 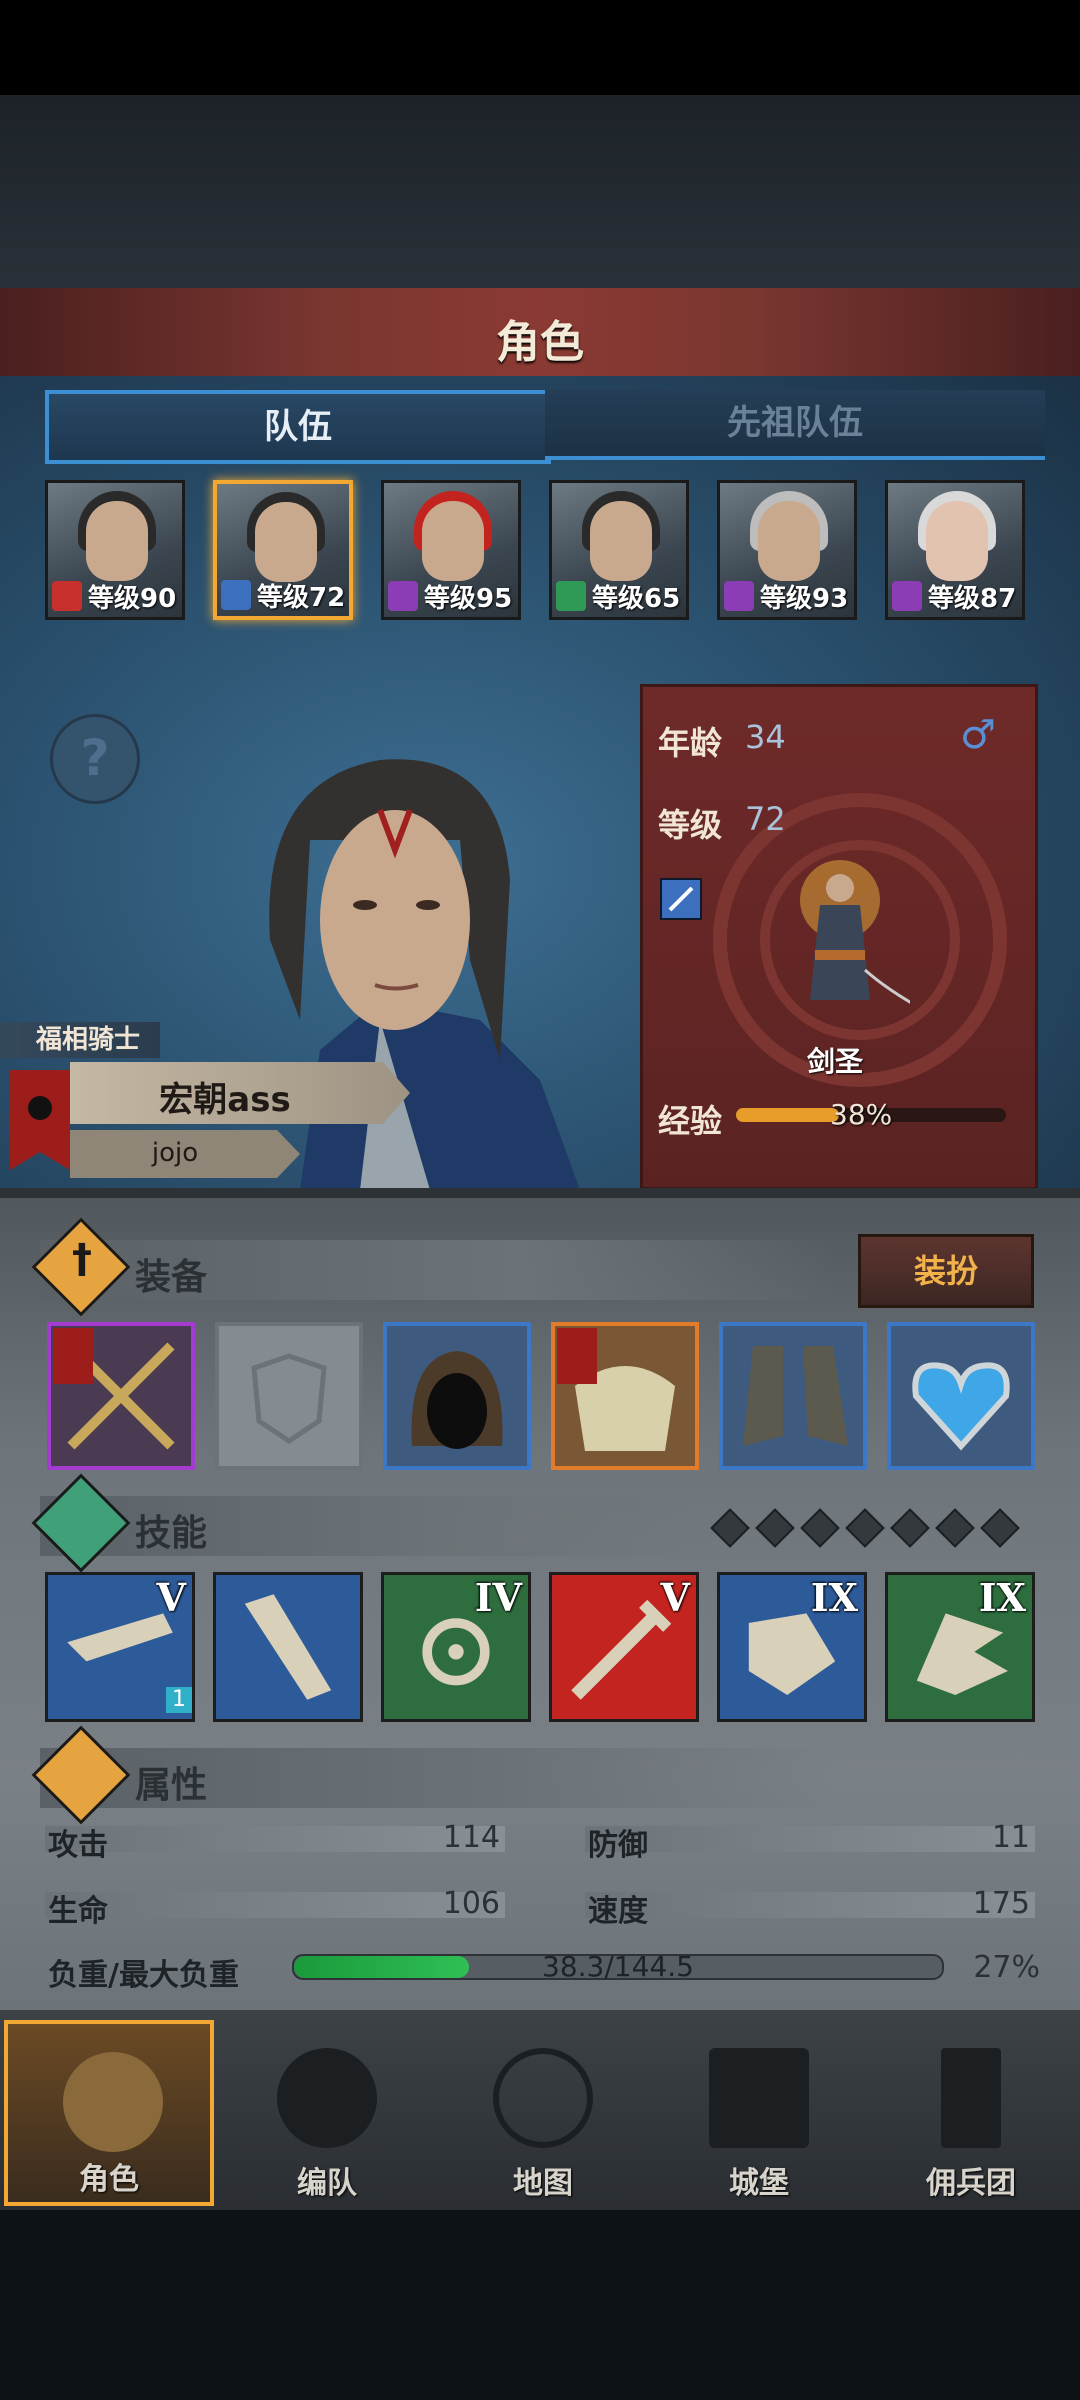 What do you see at coordinates (121, 1396) in the screenshot?
I see `crossed-swords-icon` at bounding box center [121, 1396].